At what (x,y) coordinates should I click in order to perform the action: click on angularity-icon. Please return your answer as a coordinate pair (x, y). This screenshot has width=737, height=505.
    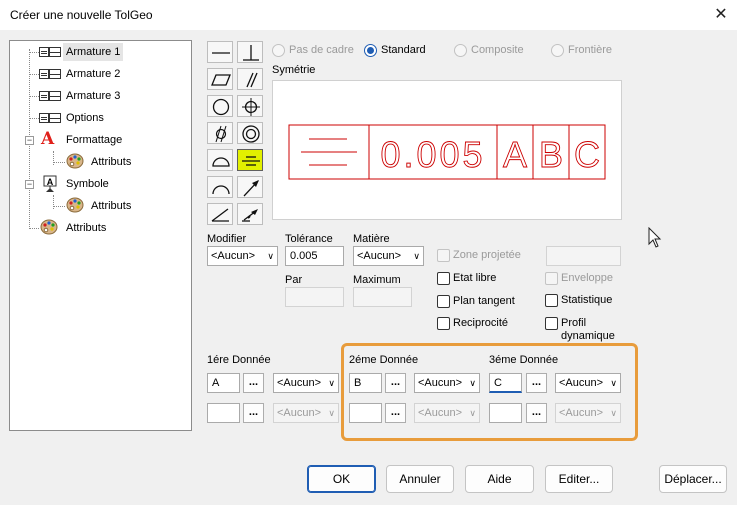
    Looking at the image, I should click on (220, 215).